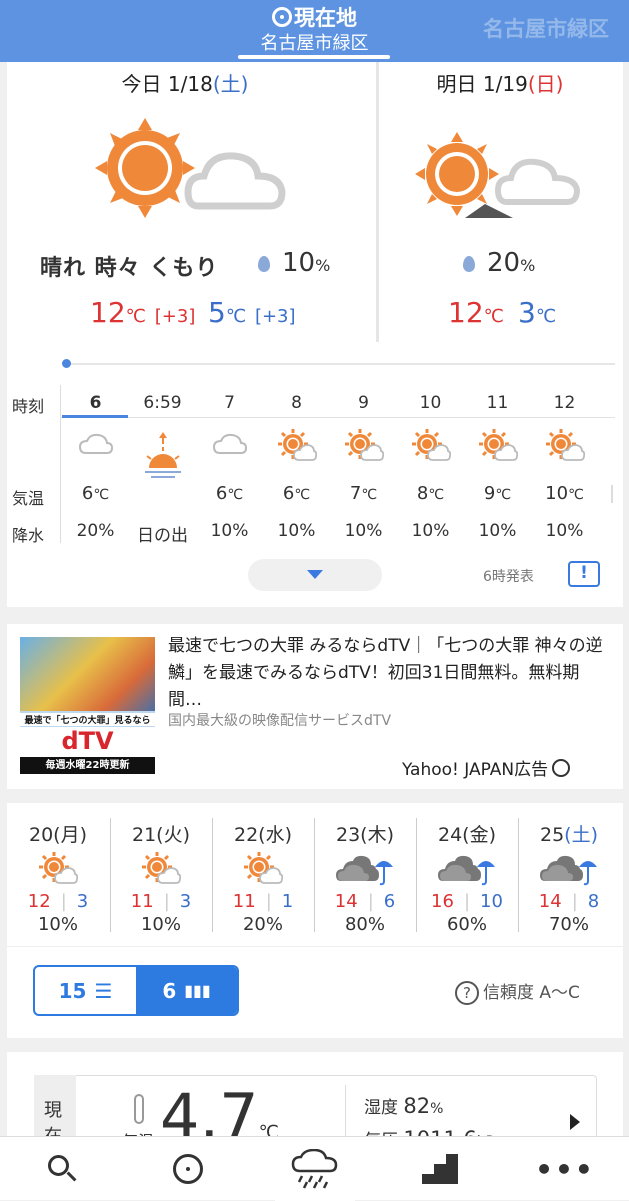  What do you see at coordinates (85, 990) in the screenshot?
I see `toggle-15-day: 15 ☰` at bounding box center [85, 990].